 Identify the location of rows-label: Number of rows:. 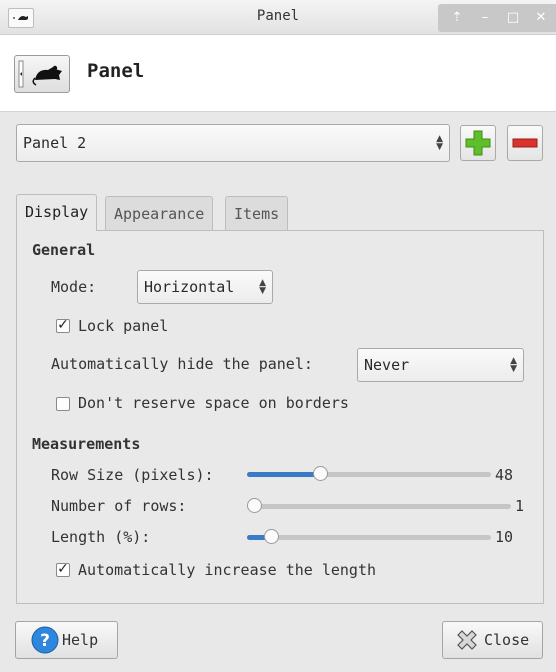
(119, 506).